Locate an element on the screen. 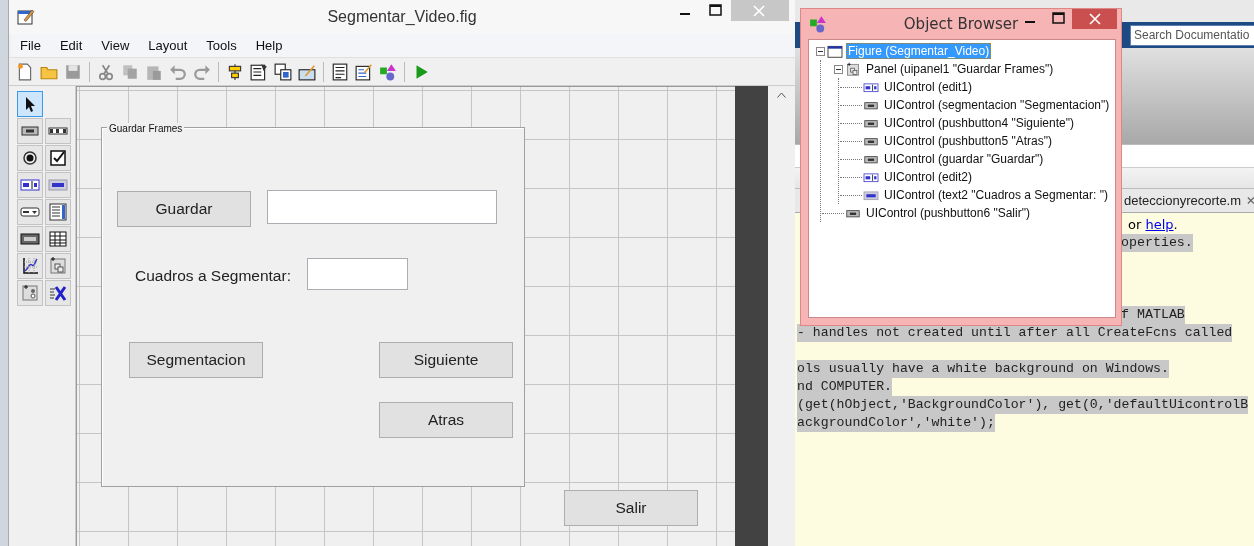 The width and height of the screenshot is (1254, 546). search-field: Search Documentatio is located at coordinates (1192, 35).